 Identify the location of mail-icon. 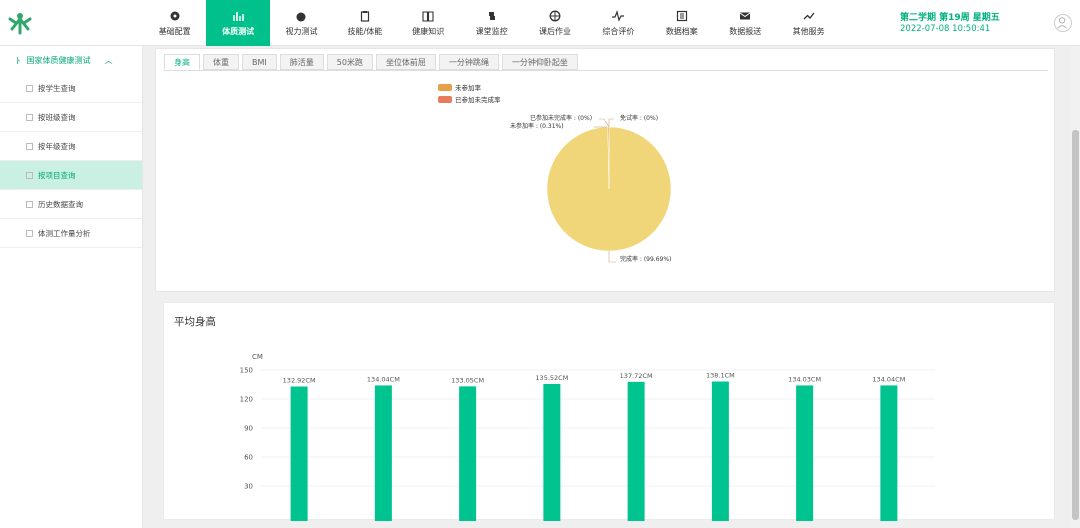
(745, 15).